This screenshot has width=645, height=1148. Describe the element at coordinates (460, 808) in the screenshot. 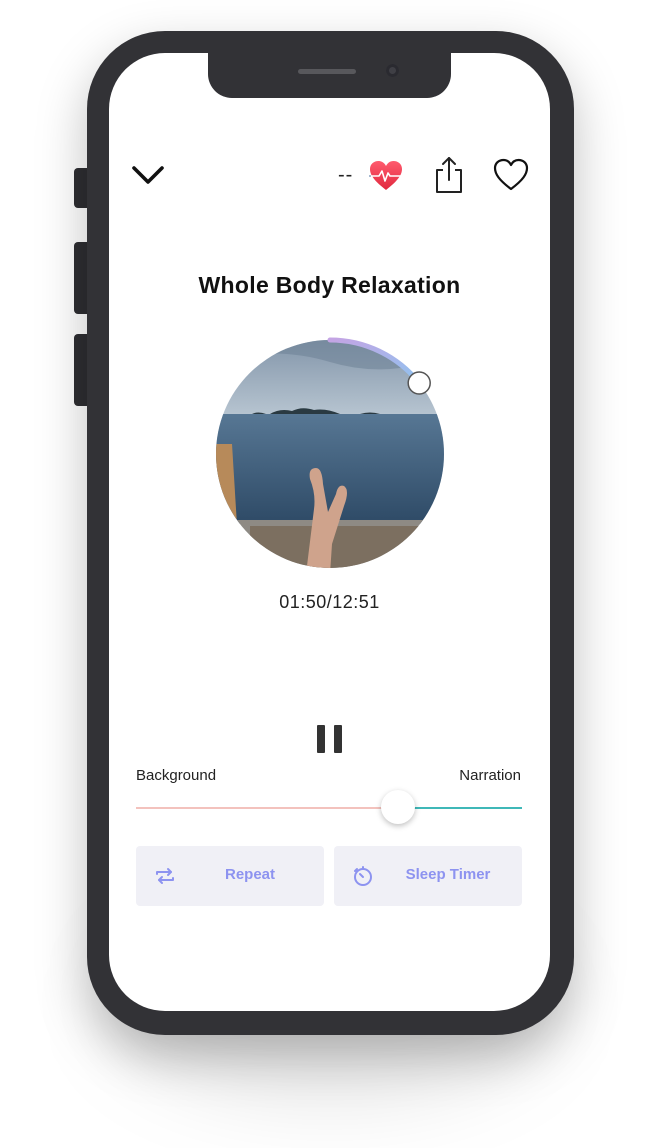

I see `slider-track-narration` at that location.